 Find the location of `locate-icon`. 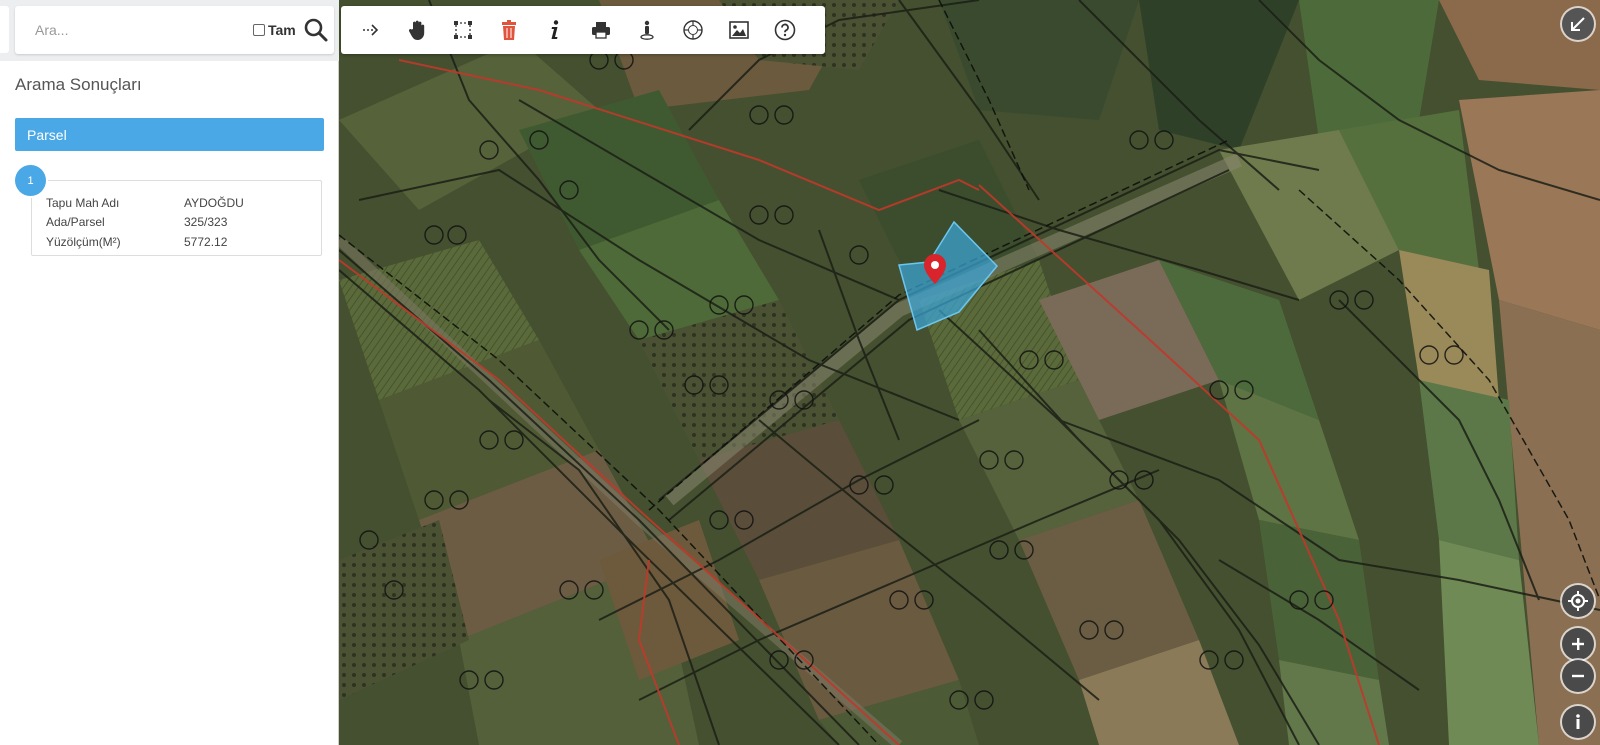

locate-icon is located at coordinates (1578, 601).